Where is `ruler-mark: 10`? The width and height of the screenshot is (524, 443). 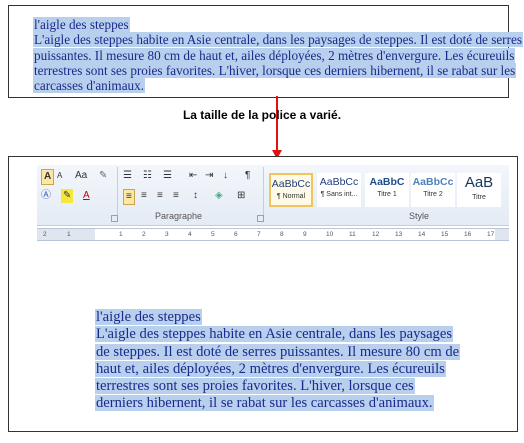 ruler-mark: 10 is located at coordinates (330, 234).